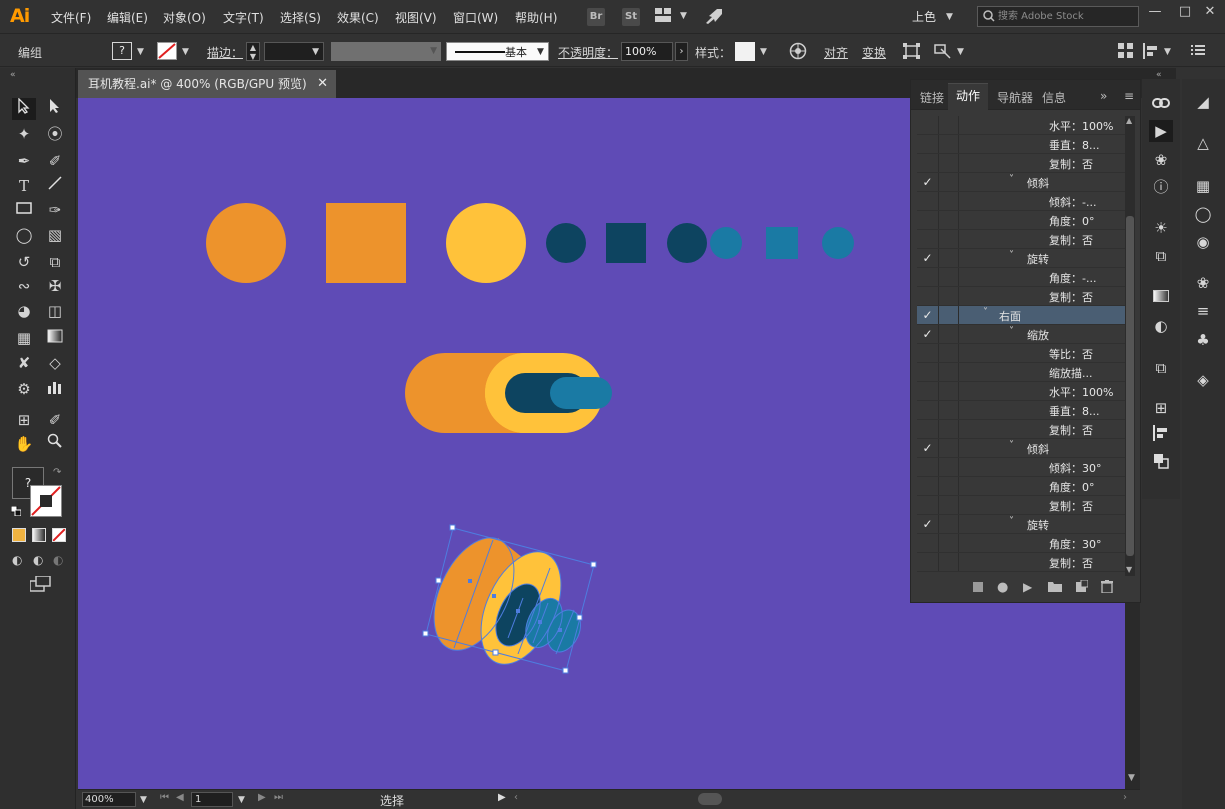 The image size is (1225, 809). I want to click on tab-actions: 动作, so click(968, 96).